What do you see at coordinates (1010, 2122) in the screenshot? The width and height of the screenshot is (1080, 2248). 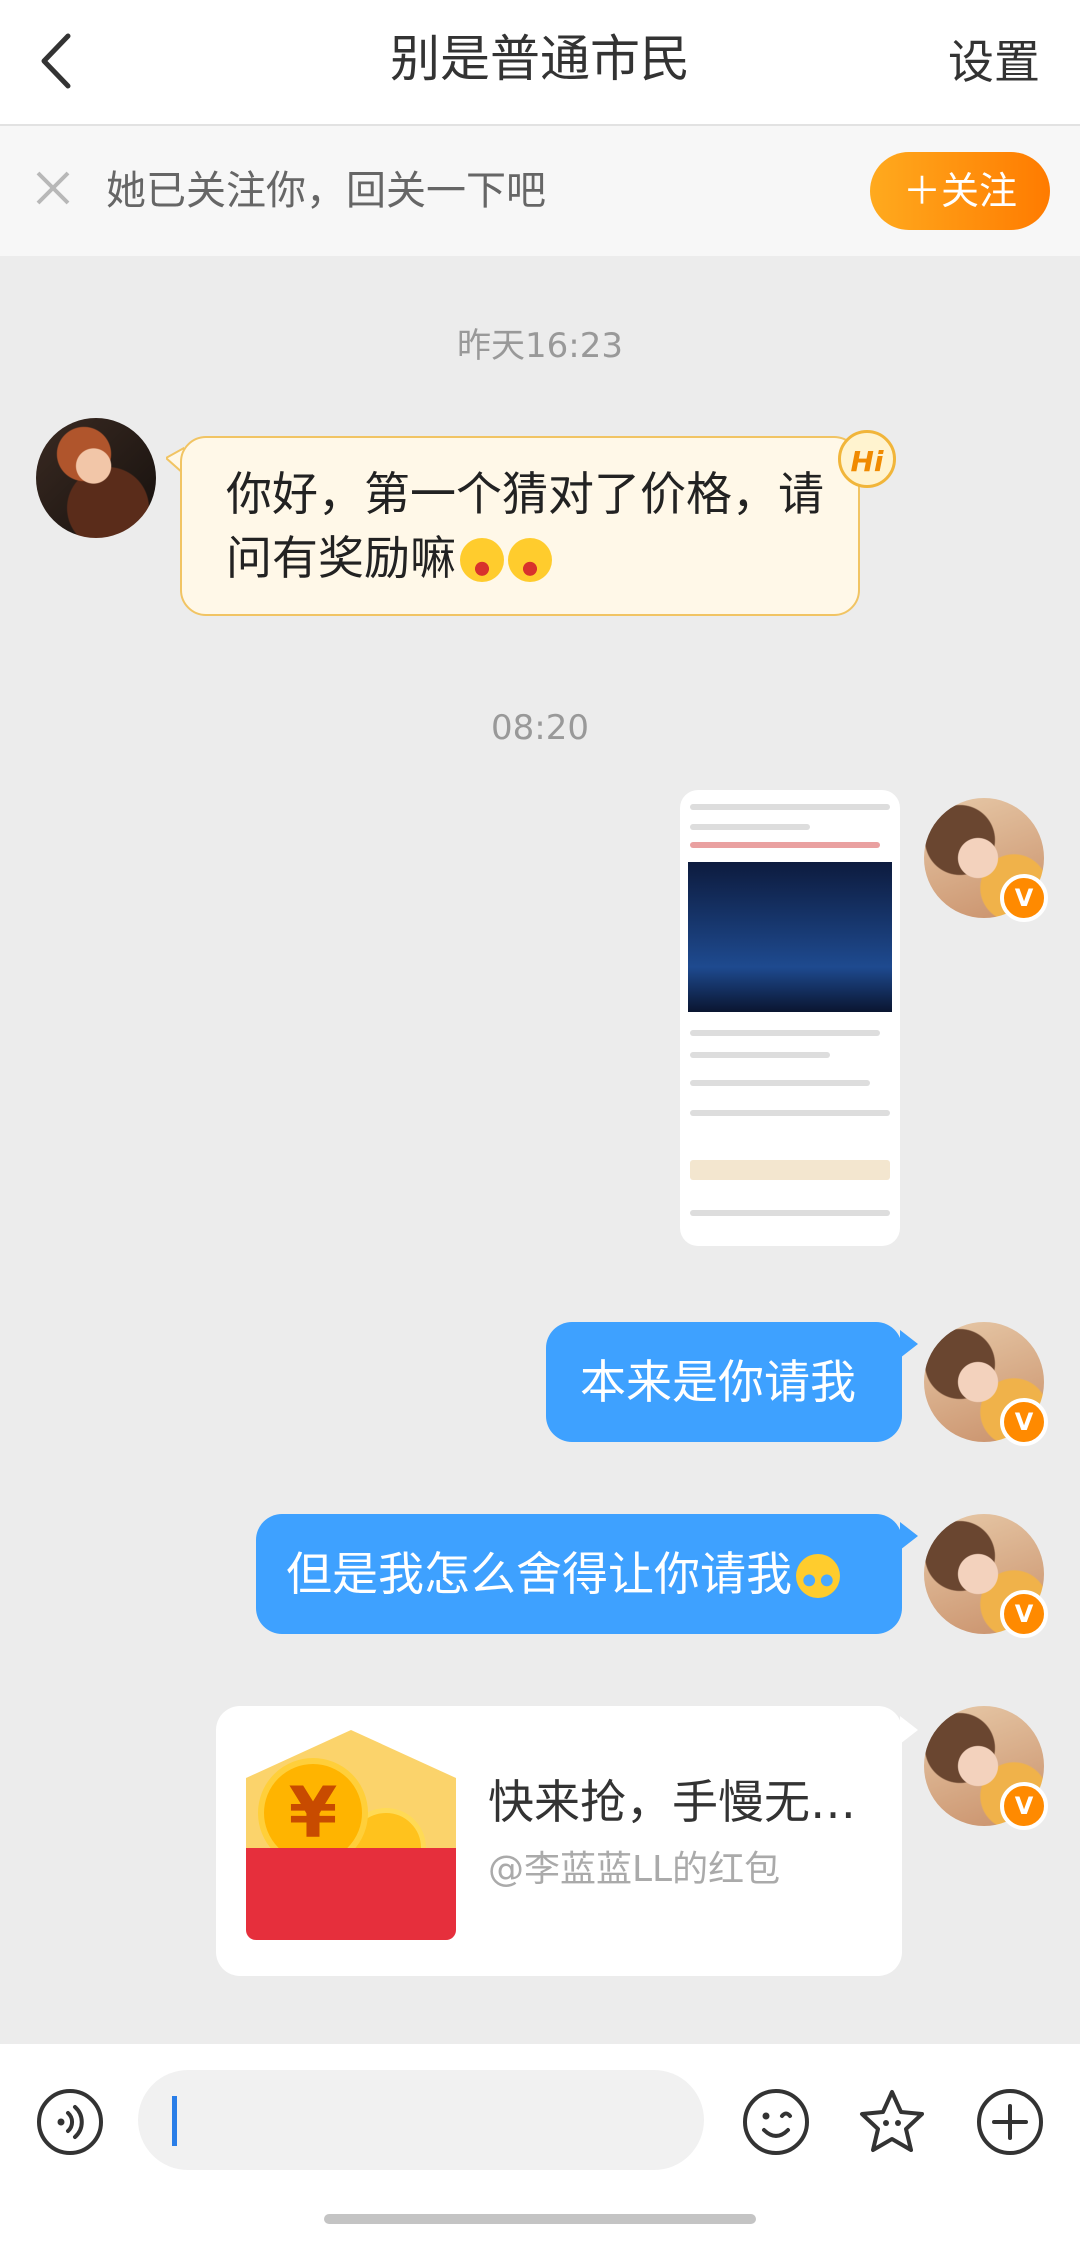 I see `plus-icon` at bounding box center [1010, 2122].